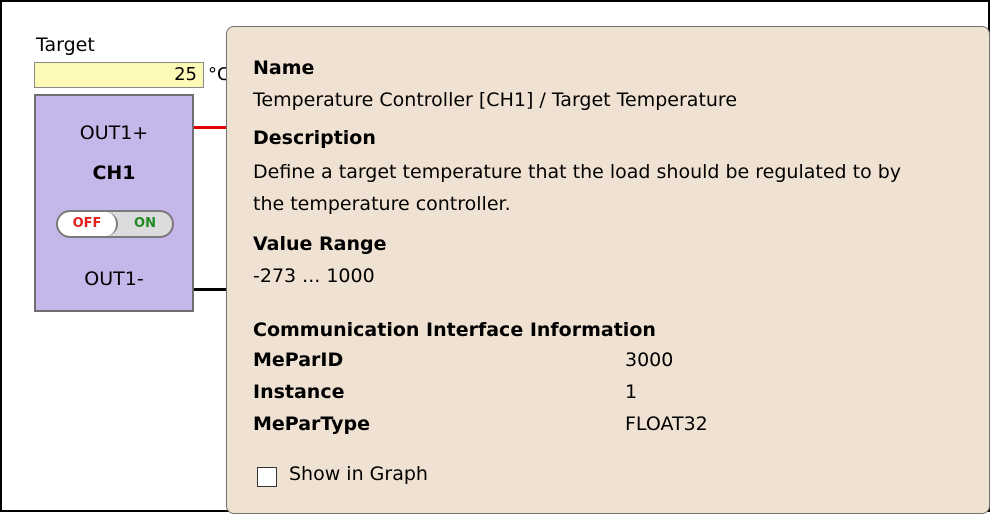 The height and width of the screenshot is (514, 990). I want to click on out-minus-label: OUT1-, so click(114, 279).